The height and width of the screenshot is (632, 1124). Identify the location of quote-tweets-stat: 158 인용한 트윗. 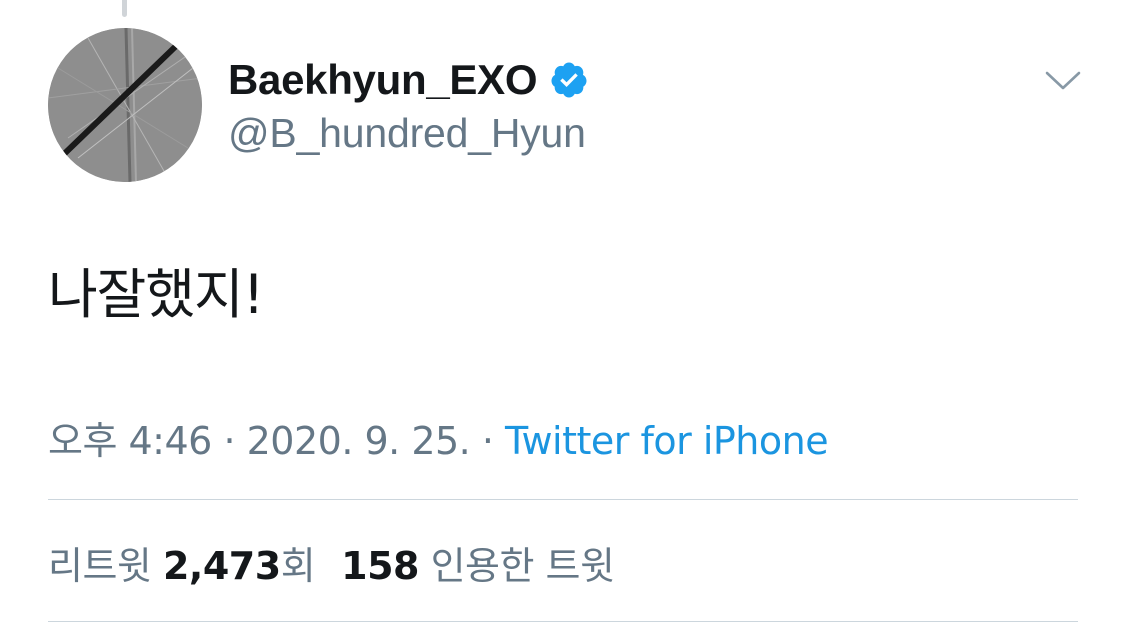
(478, 566).